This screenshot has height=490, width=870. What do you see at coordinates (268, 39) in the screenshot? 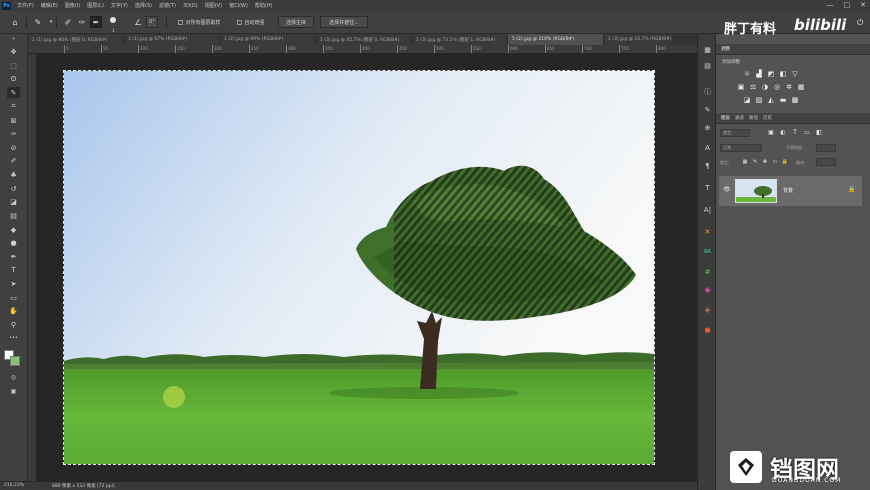
I see `document-tab: 1 (2).jpg @ 99% (RGB/8#)` at bounding box center [268, 39].